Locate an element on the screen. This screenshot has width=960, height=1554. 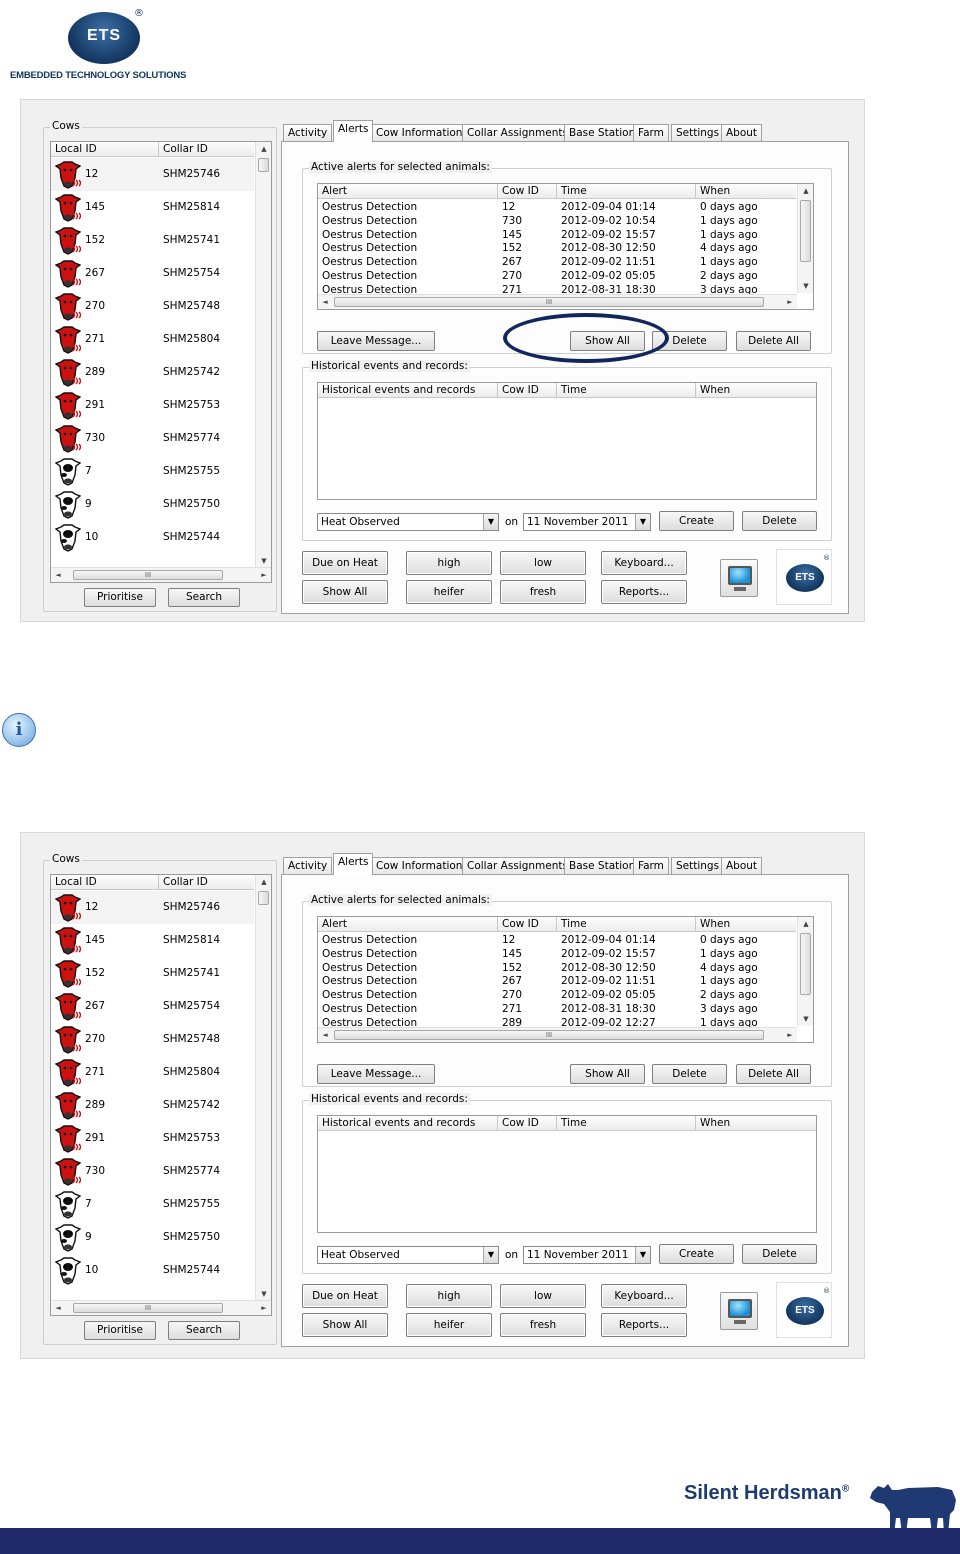
alerts-horizontal-scrollbar: ◄ III ► is located at coordinates (557, 1034).